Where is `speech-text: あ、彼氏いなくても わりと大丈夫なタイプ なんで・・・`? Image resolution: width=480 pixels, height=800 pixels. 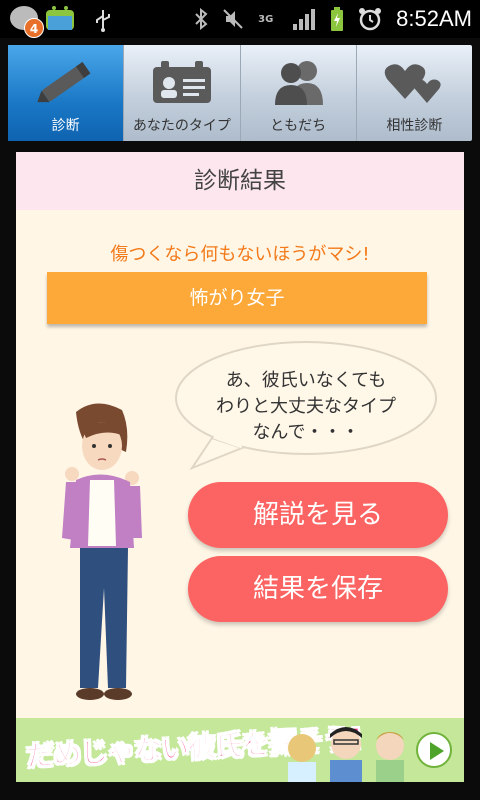
speech-text: あ、彼氏いなくても わりと大丈夫なタイプ なんで・・・ is located at coordinates (306, 407).